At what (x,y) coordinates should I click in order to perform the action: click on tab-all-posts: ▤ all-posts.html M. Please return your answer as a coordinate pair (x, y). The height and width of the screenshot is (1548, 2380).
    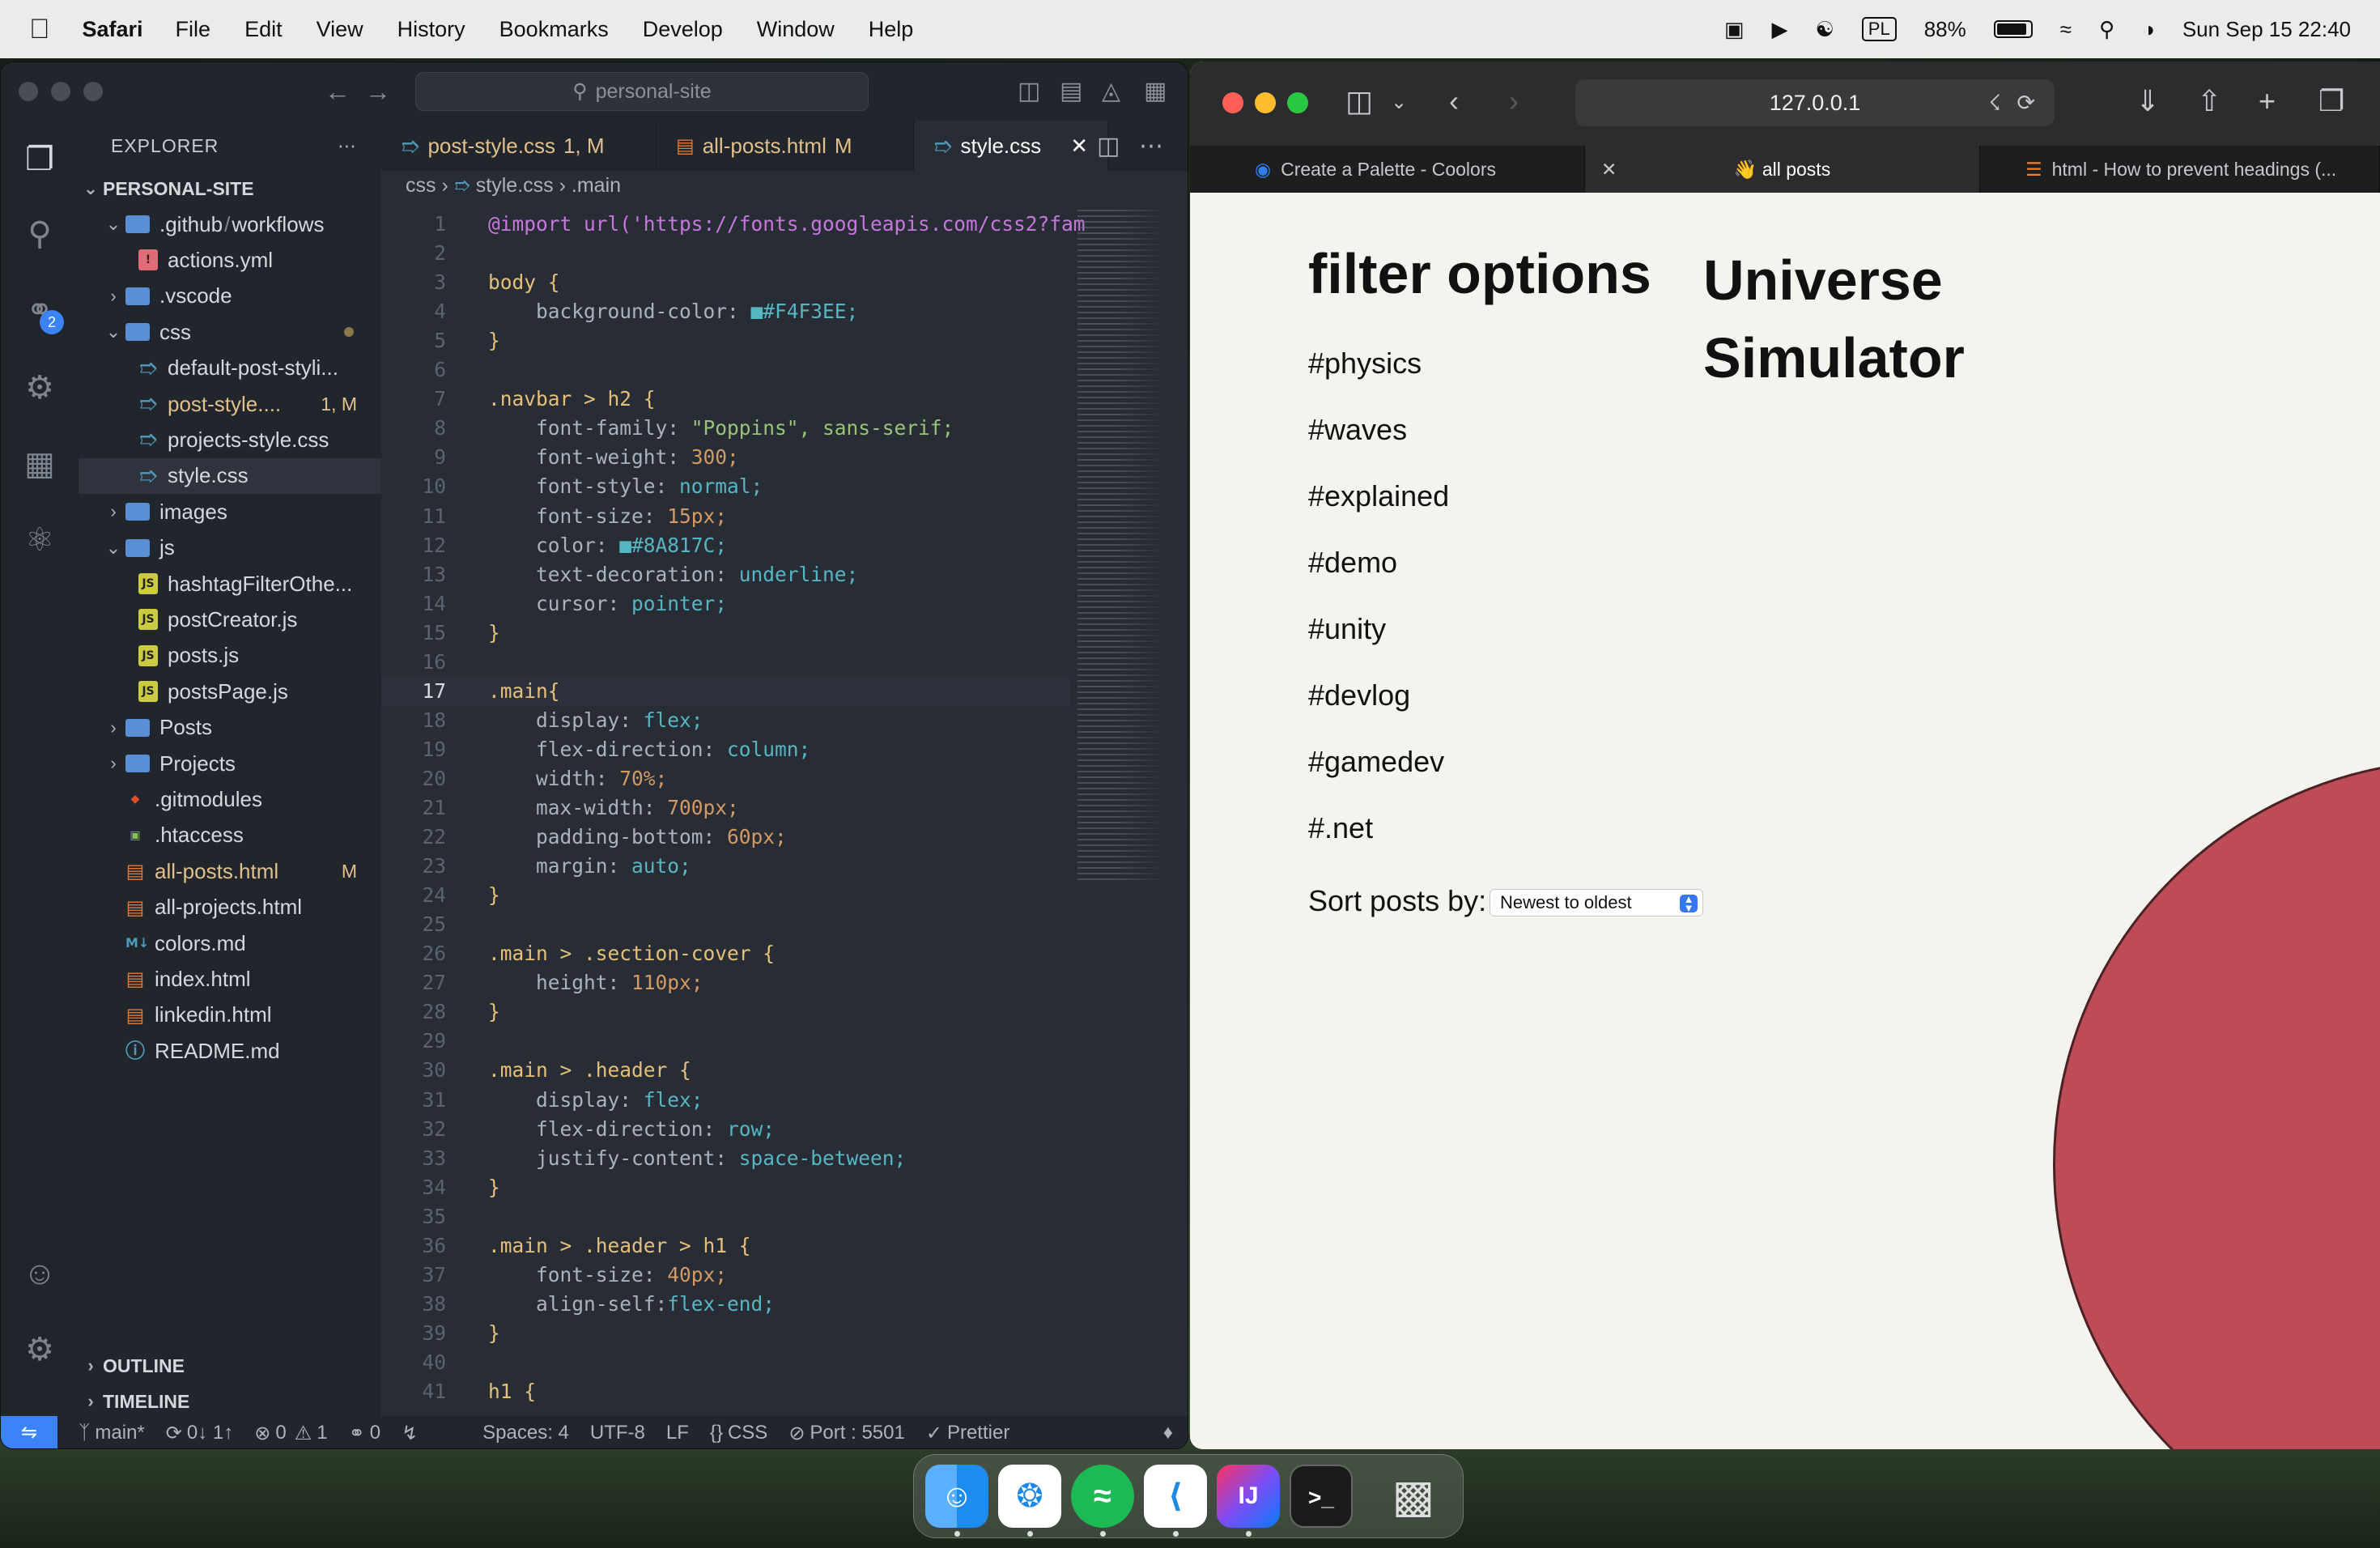
    Looking at the image, I should click on (785, 146).